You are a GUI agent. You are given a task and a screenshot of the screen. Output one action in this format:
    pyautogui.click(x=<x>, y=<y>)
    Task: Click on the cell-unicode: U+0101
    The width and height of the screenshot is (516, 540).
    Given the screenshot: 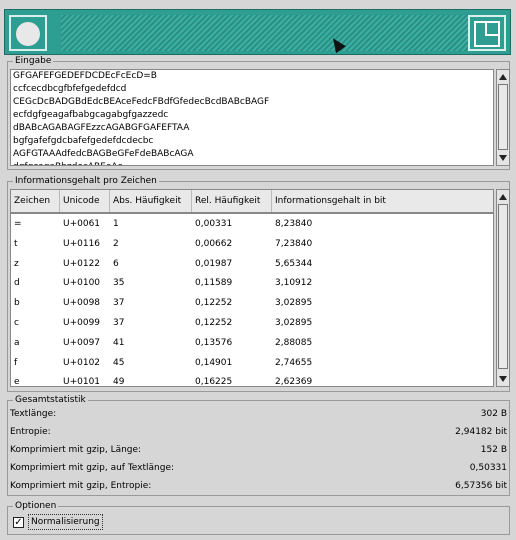 What is the action you would take?
    pyautogui.click(x=82, y=382)
    